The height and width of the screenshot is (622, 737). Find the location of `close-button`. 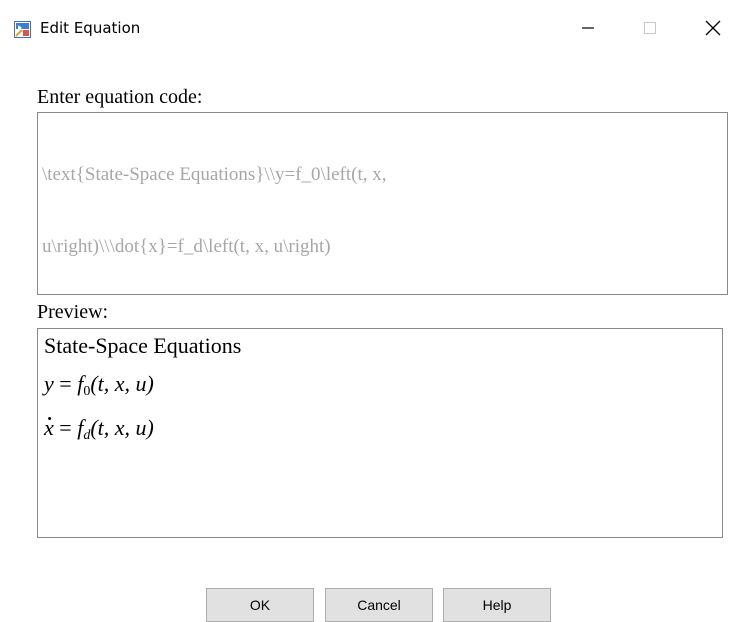

close-button is located at coordinates (713, 30).